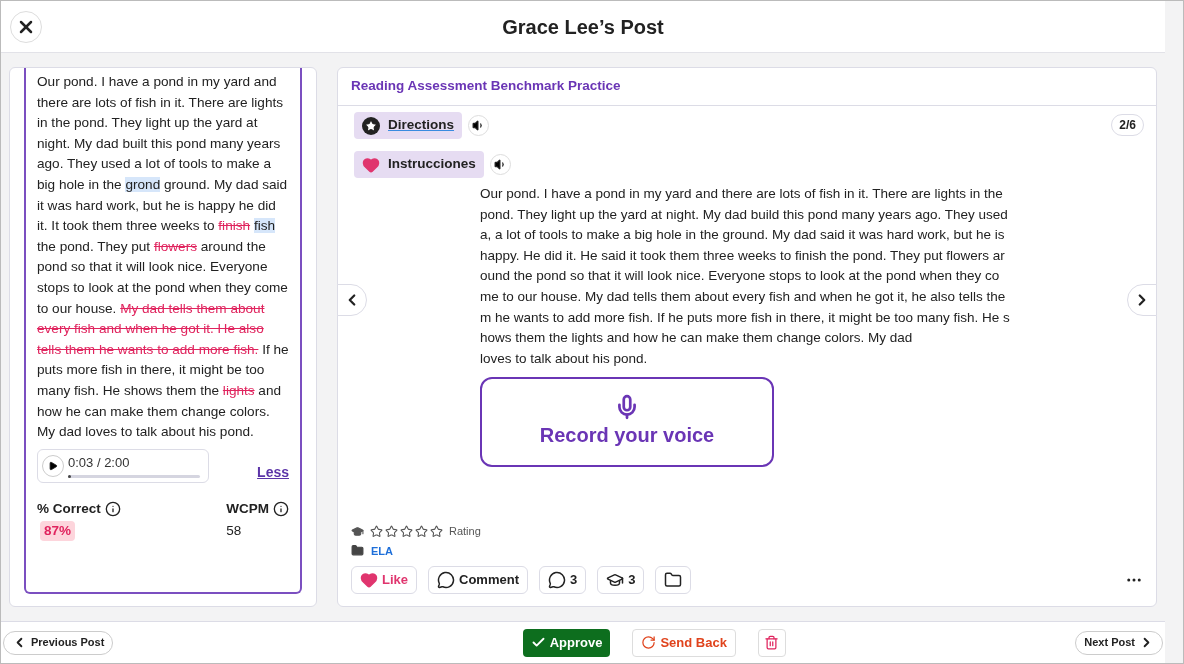  Describe the element at coordinates (26, 27) in the screenshot. I see `close-button` at that location.